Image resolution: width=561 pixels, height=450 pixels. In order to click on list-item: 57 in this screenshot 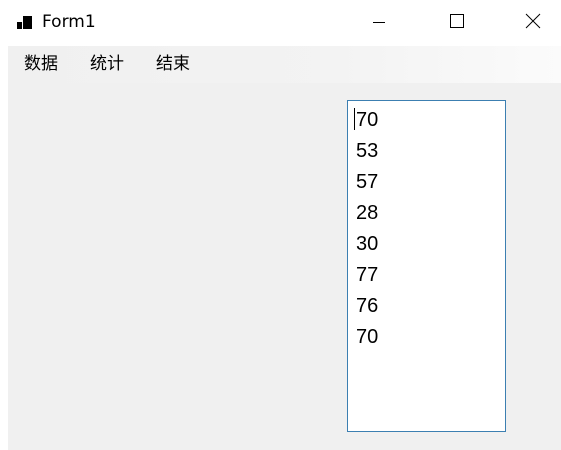, I will do `click(367, 182)`.